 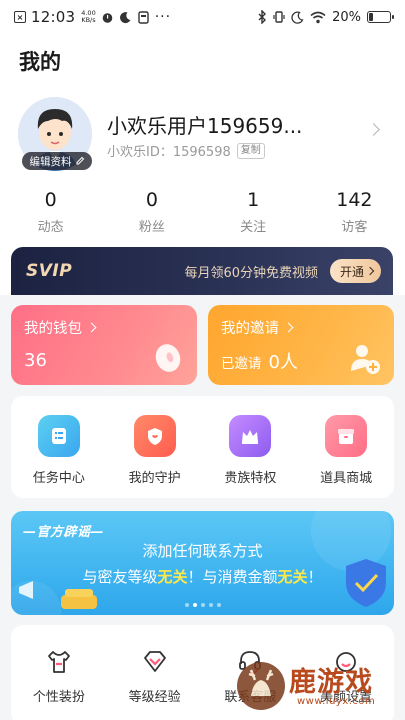 What do you see at coordinates (253, 227) in the screenshot?
I see `stat-label: 关注` at bounding box center [253, 227].